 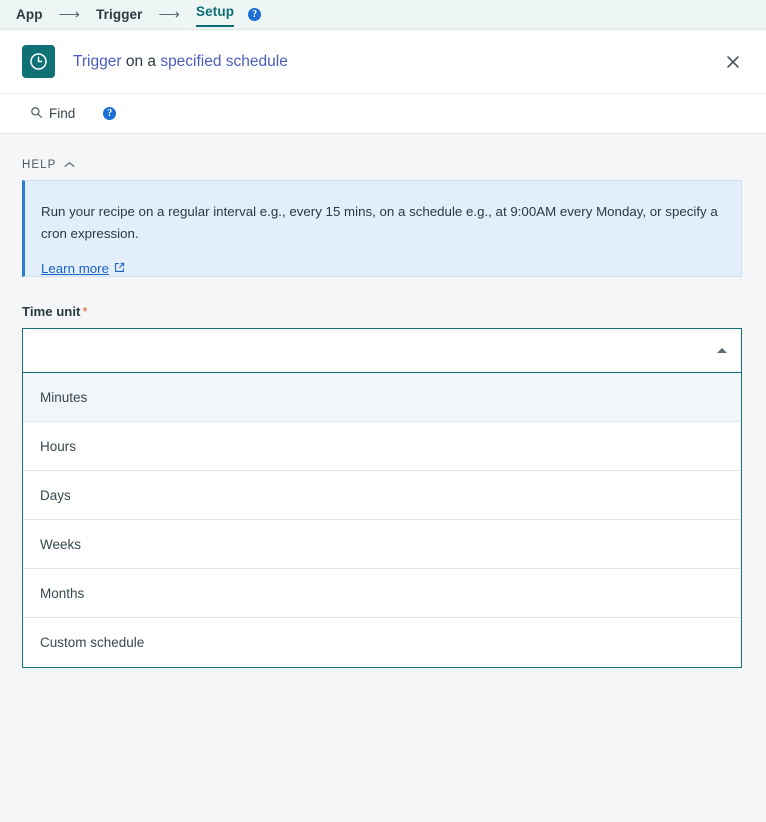 What do you see at coordinates (119, 268) in the screenshot?
I see `external-link-icon` at bounding box center [119, 268].